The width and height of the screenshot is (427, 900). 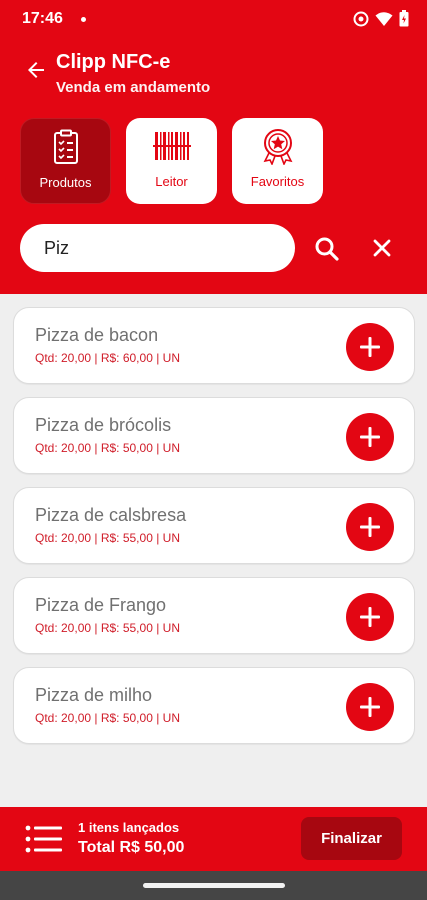 I want to click on total-amount-text: Total R$ 50,00, so click(x=131, y=847).